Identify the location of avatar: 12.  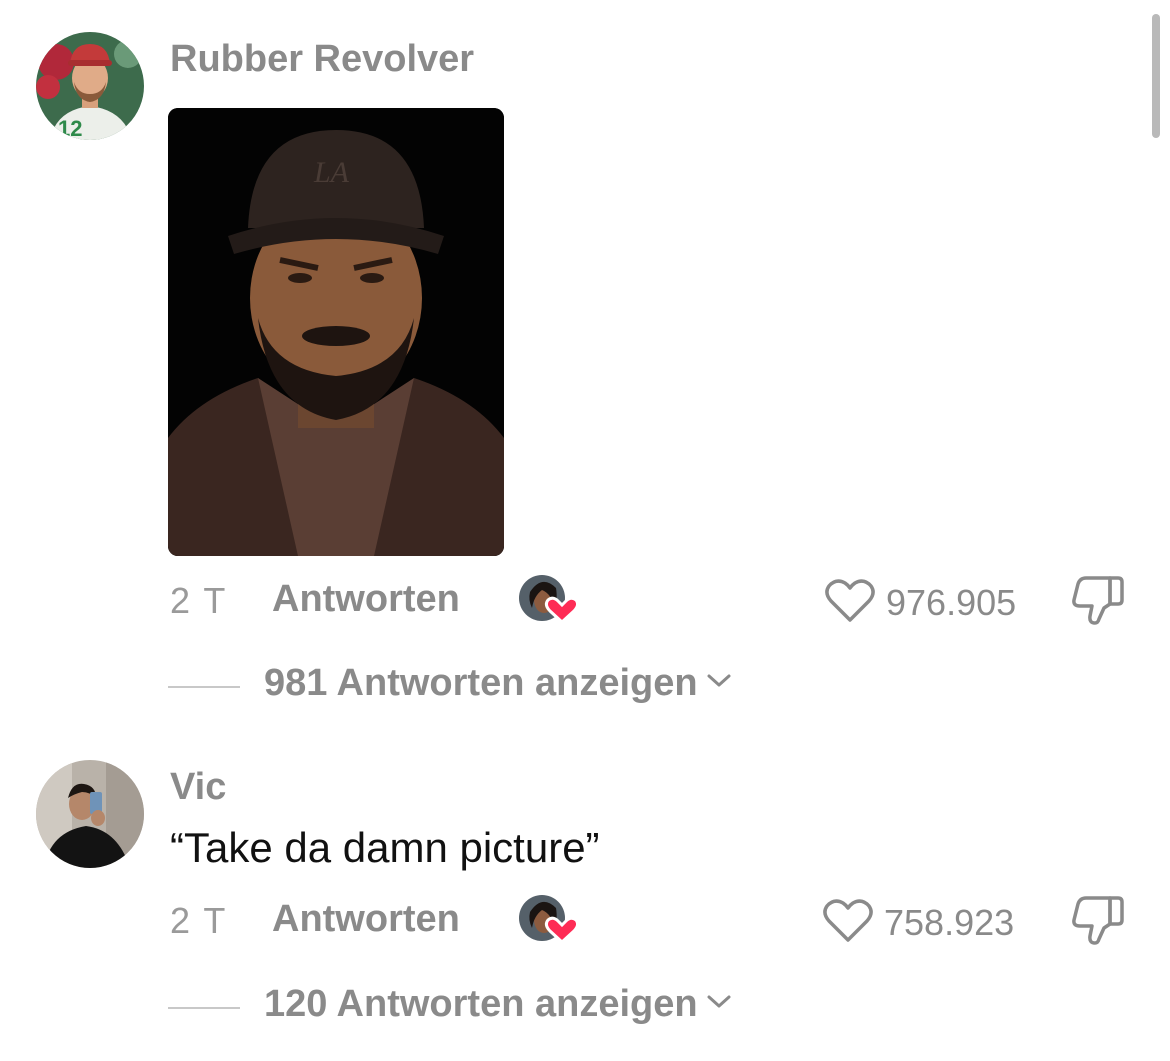
(90, 86).